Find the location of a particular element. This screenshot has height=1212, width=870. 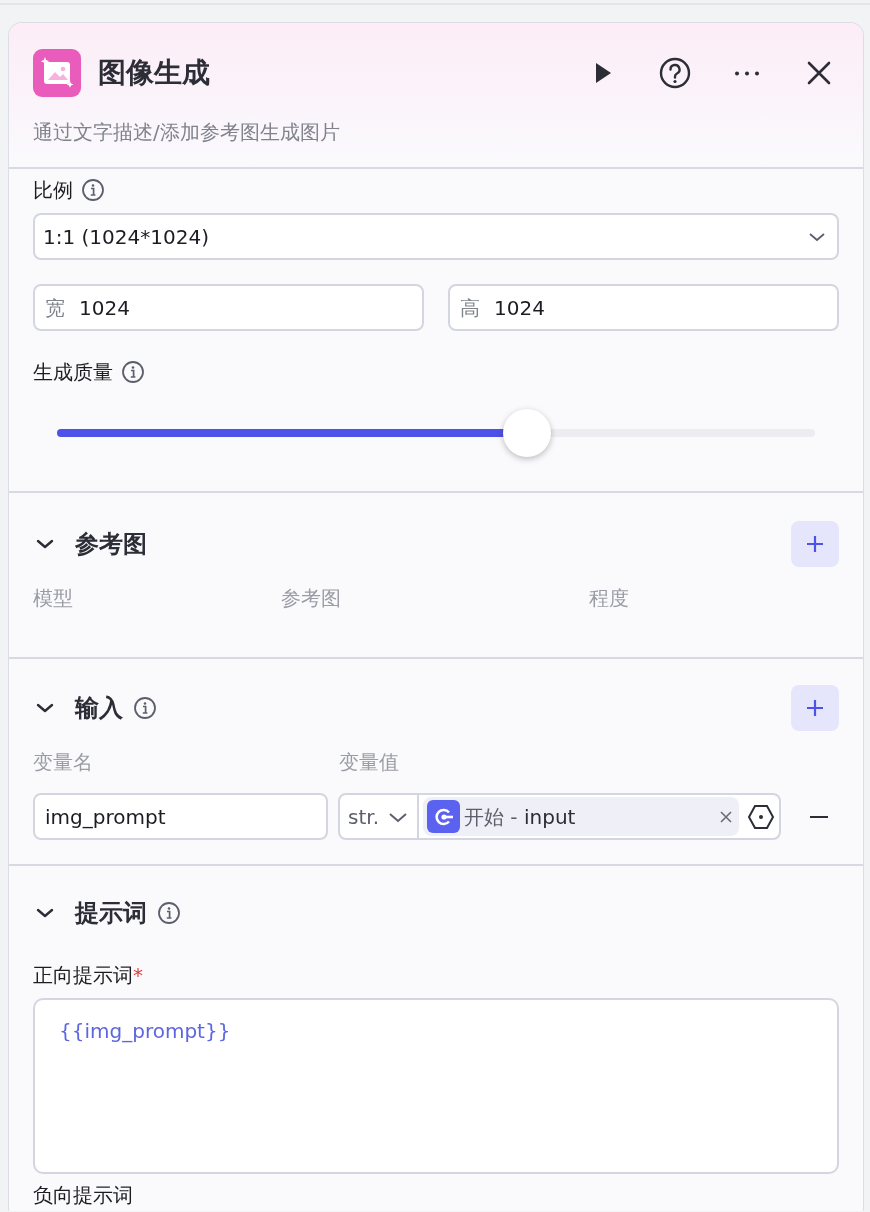

column-header: 参考图 is located at coordinates (311, 598).